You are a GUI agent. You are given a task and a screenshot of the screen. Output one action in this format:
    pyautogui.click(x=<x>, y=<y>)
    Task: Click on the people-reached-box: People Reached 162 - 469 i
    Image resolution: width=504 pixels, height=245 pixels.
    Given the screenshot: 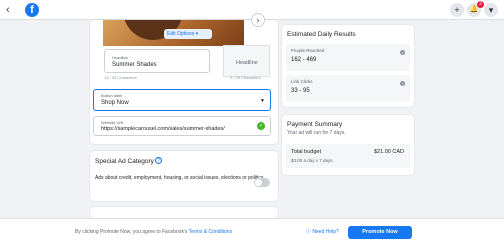 What is the action you would take?
    pyautogui.click(x=348, y=57)
    